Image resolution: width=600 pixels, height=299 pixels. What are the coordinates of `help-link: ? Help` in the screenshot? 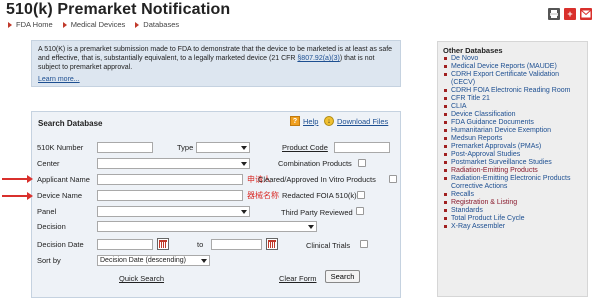 It's located at (304, 121).